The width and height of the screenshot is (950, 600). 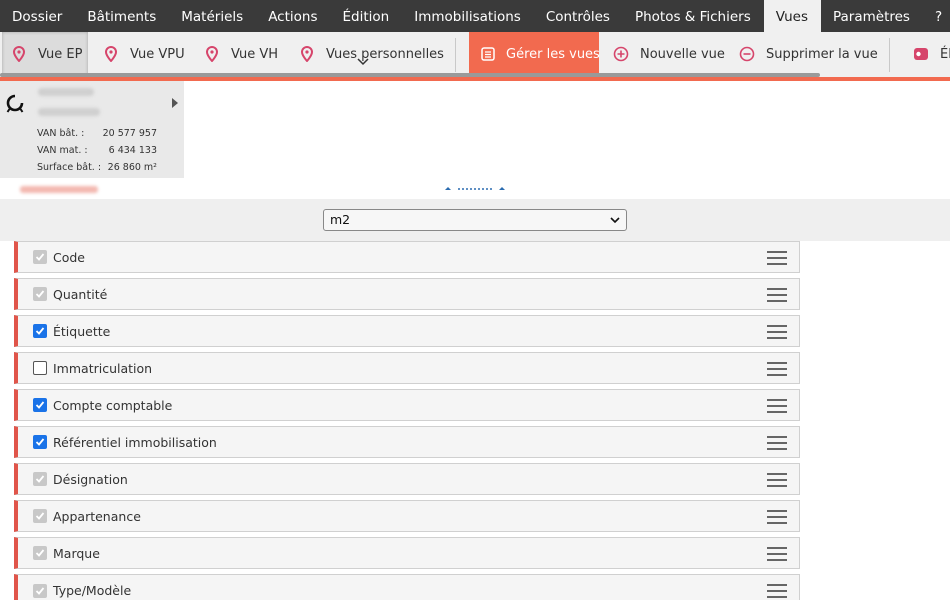 What do you see at coordinates (69, 167) in the screenshot?
I see `stat-surface-label: Surface bât. :` at bounding box center [69, 167].